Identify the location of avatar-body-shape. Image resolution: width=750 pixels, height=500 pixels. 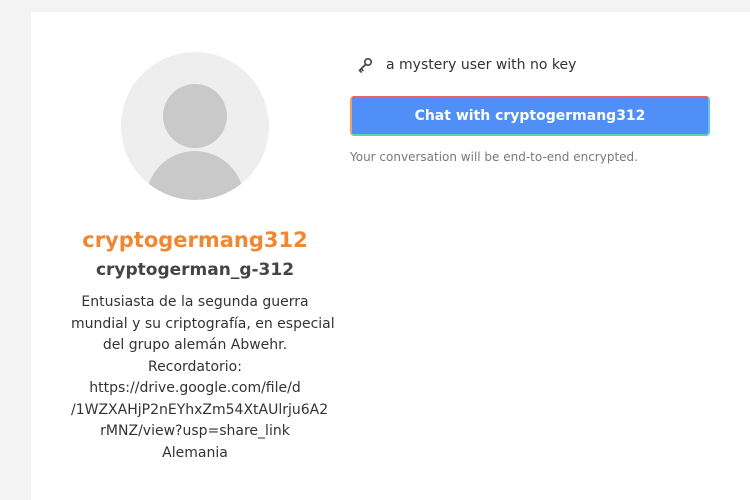
(195, 175).